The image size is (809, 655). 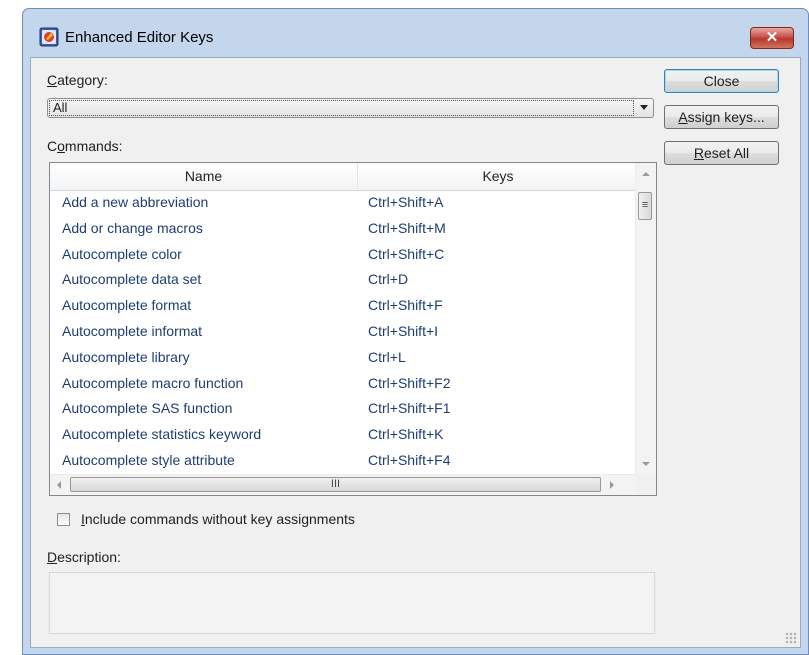 I want to click on grip-icon: ≡, so click(x=645, y=205).